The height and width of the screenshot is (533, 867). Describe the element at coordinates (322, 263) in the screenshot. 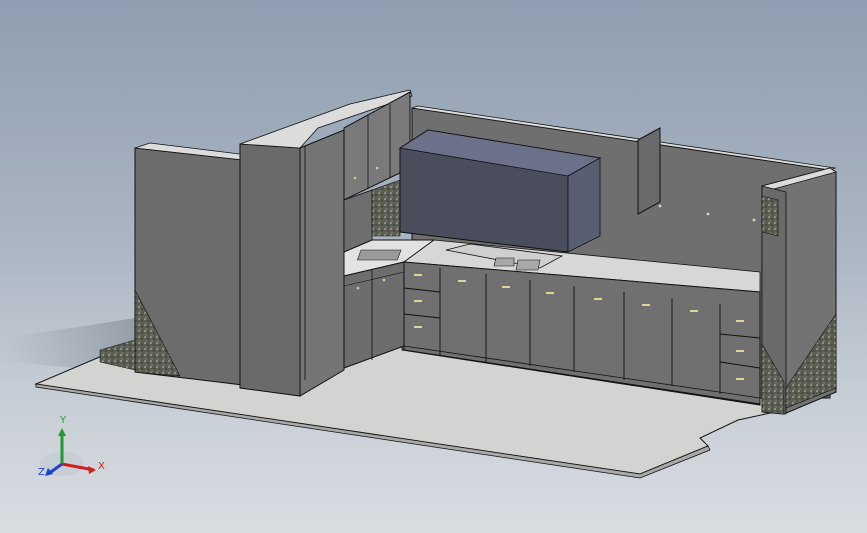

I see `pantry-side` at that location.